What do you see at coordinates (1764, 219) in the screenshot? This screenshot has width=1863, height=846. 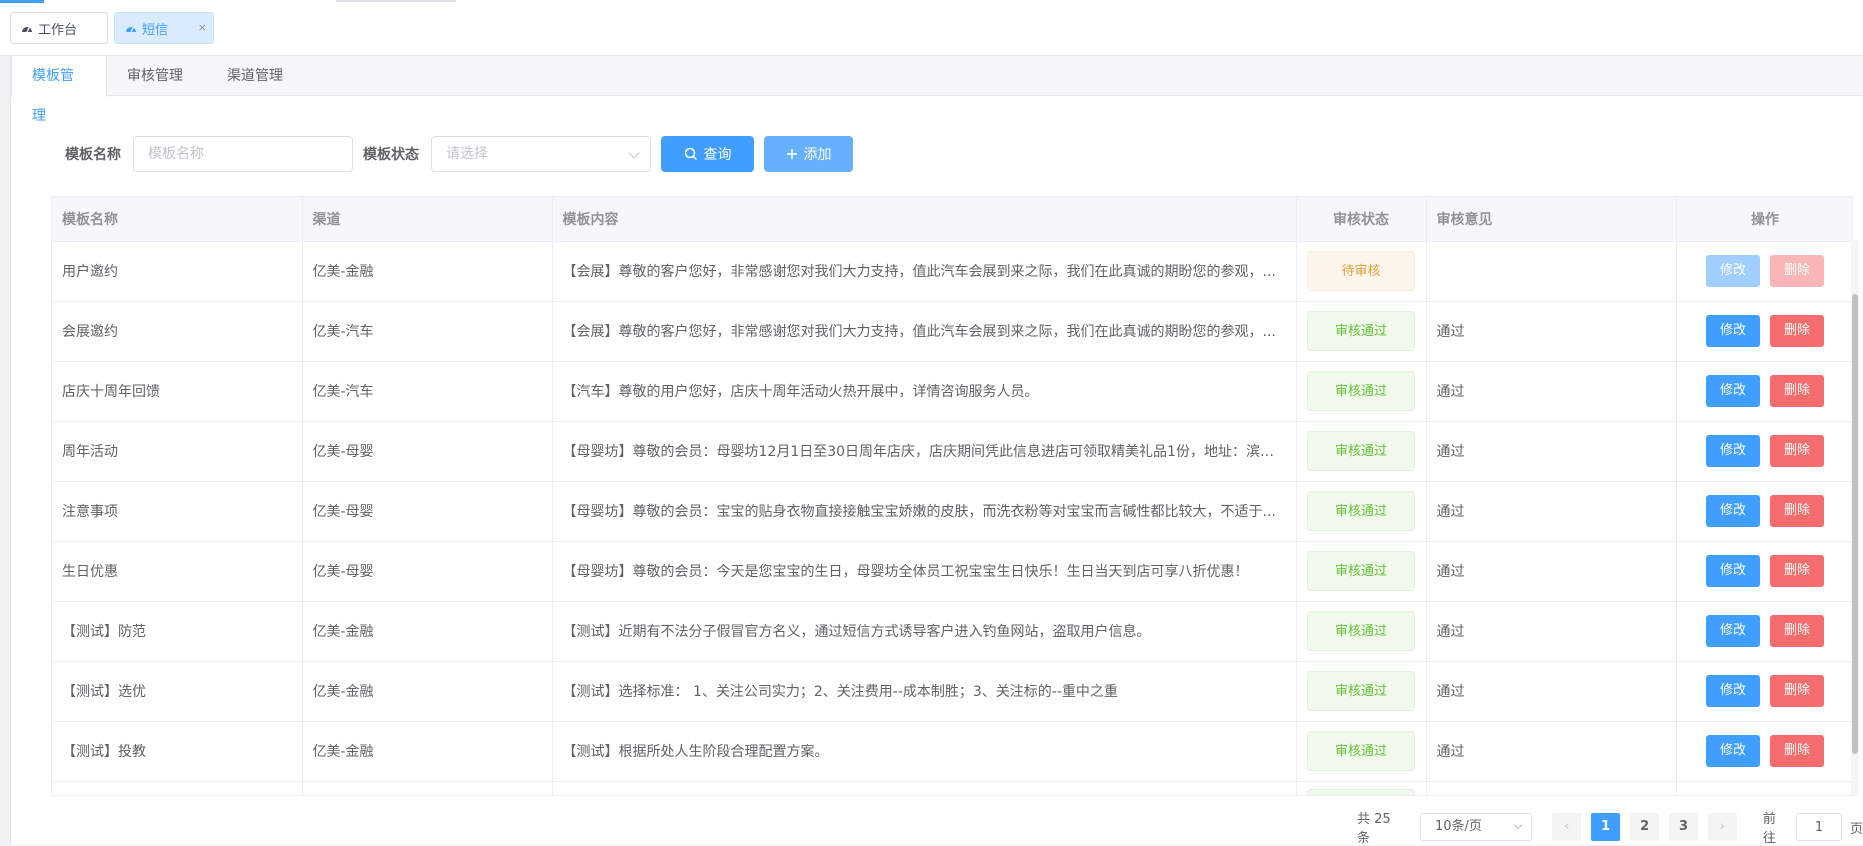 I see `column-header: 操作` at bounding box center [1764, 219].